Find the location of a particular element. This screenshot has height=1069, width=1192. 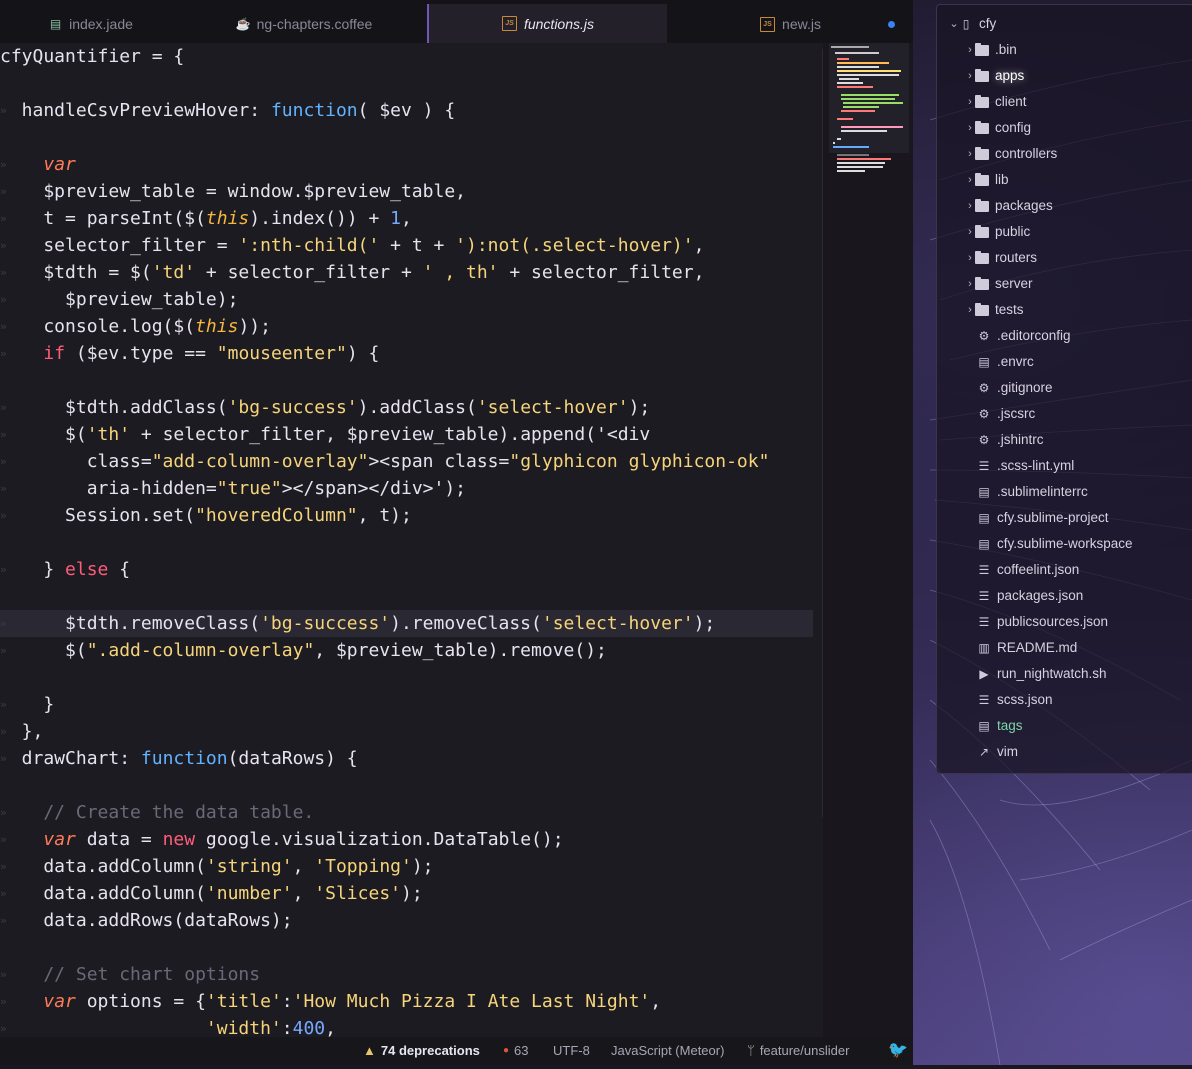

tree-item-server: › server is located at coordinates (998, 284).